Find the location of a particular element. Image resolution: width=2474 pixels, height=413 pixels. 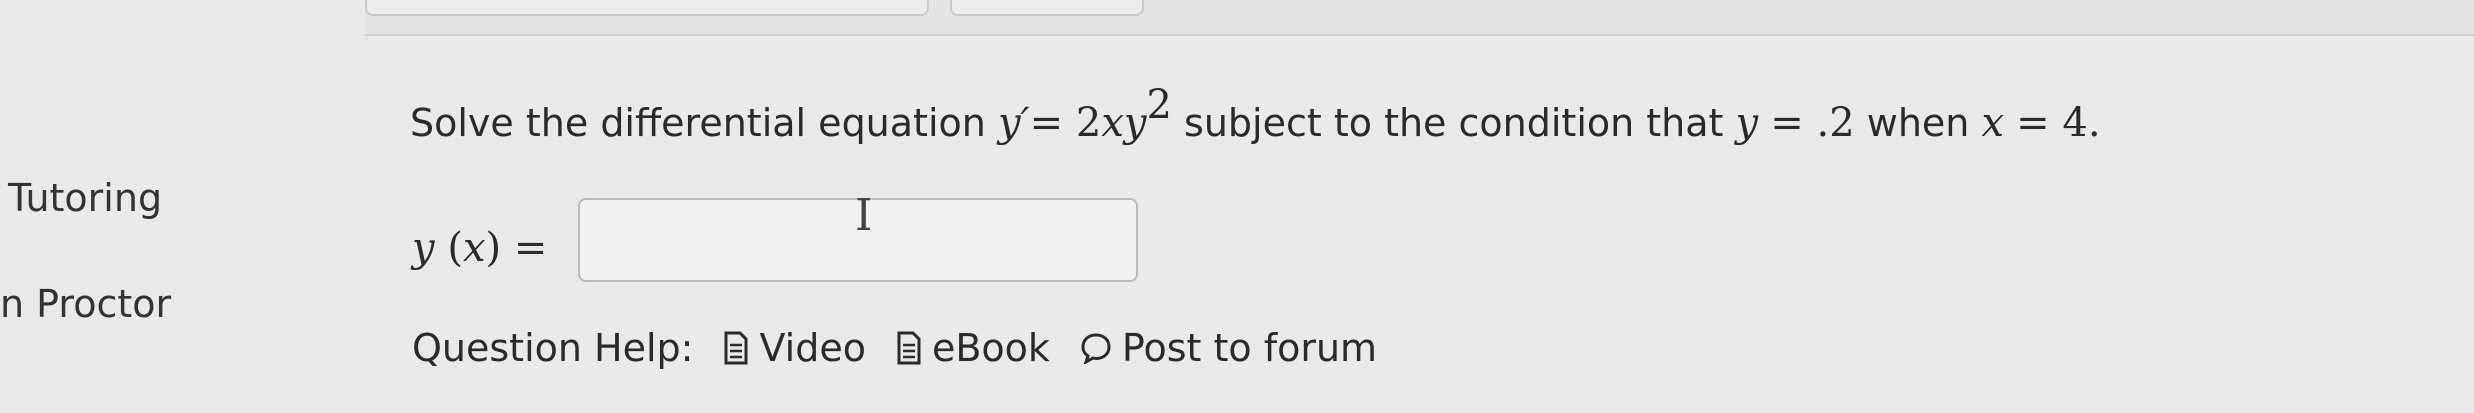

ebook-link-label: eBook is located at coordinates (990, 348).